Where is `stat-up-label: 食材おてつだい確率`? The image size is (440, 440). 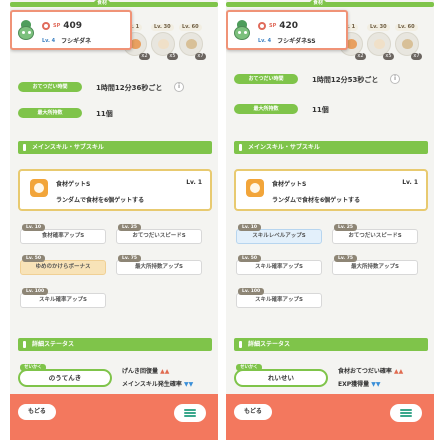
stat-up-label: 食材おてつだい確率 is located at coordinates (365, 371).